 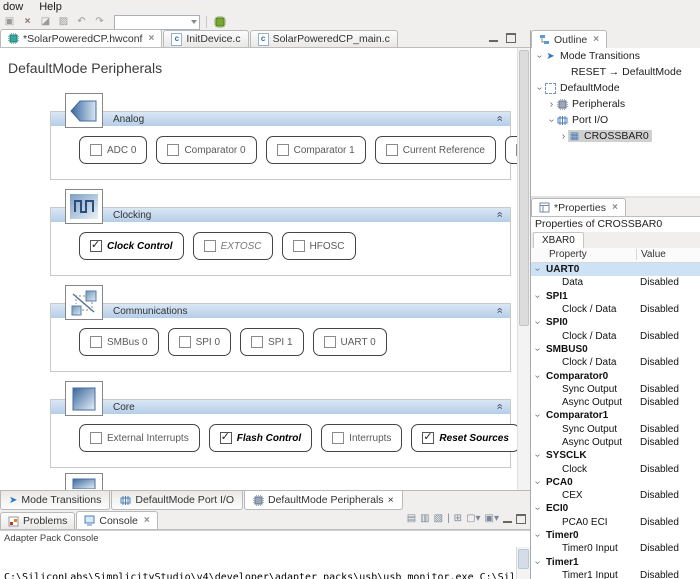 I want to click on editor-scrollbar, so click(x=523, y=269).